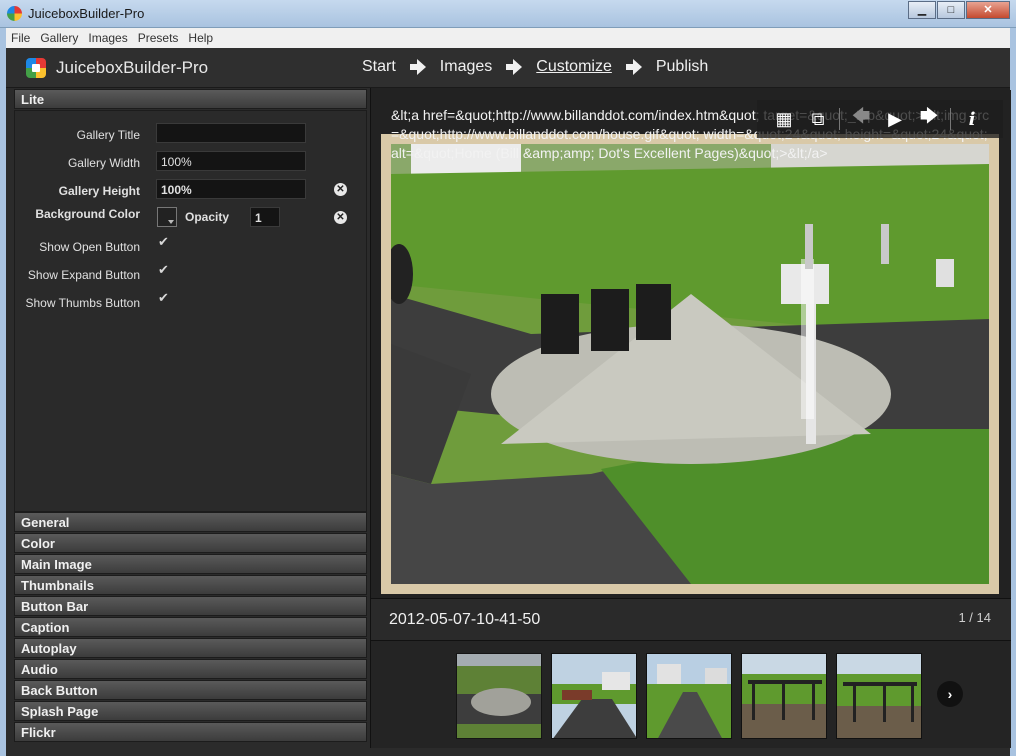  What do you see at coordinates (190, 732) in the screenshot?
I see `section-flickr: Flickr` at bounding box center [190, 732].